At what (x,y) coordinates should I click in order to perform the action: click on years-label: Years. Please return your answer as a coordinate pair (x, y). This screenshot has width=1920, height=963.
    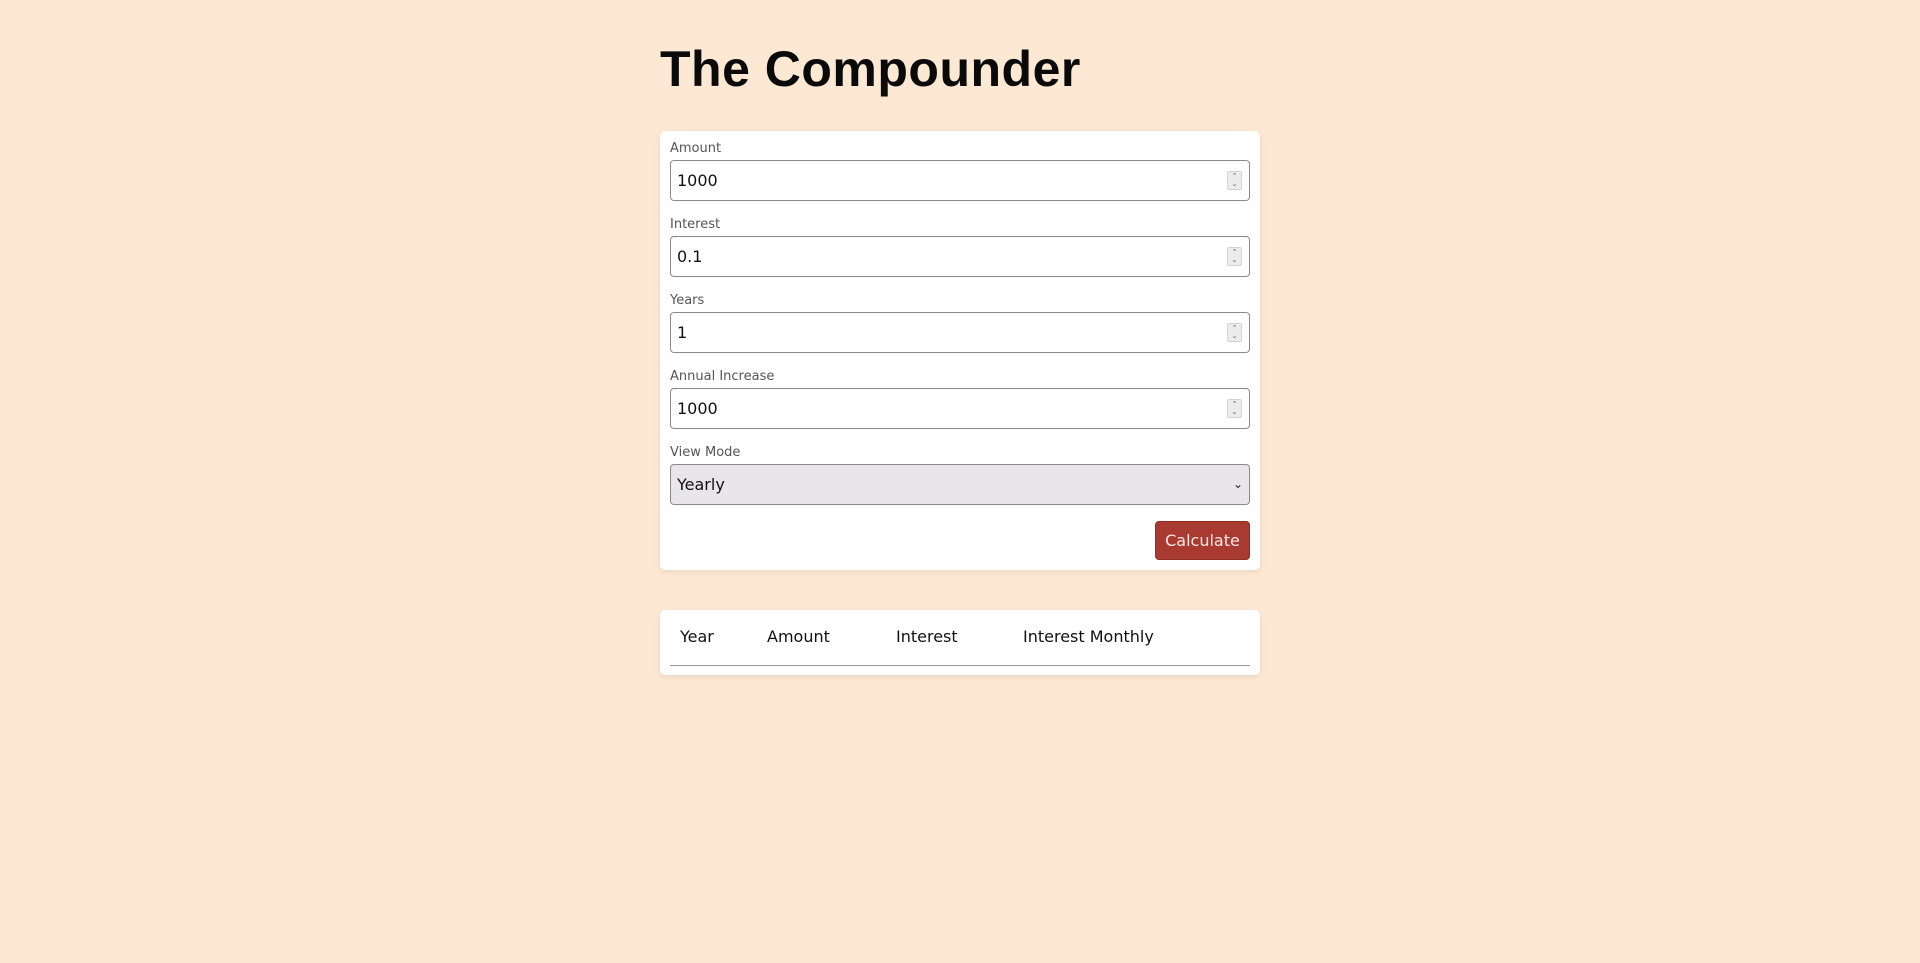
    Looking at the image, I should click on (687, 300).